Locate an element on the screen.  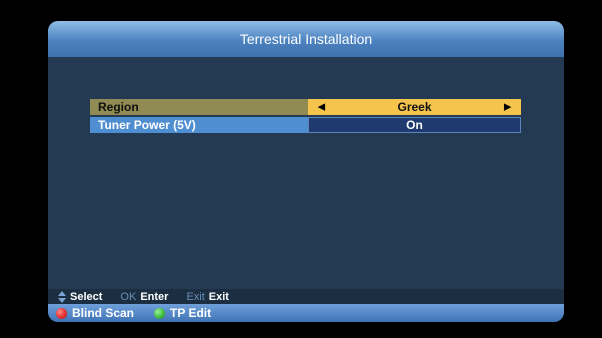
setting-label-region: Region is located at coordinates (199, 107).